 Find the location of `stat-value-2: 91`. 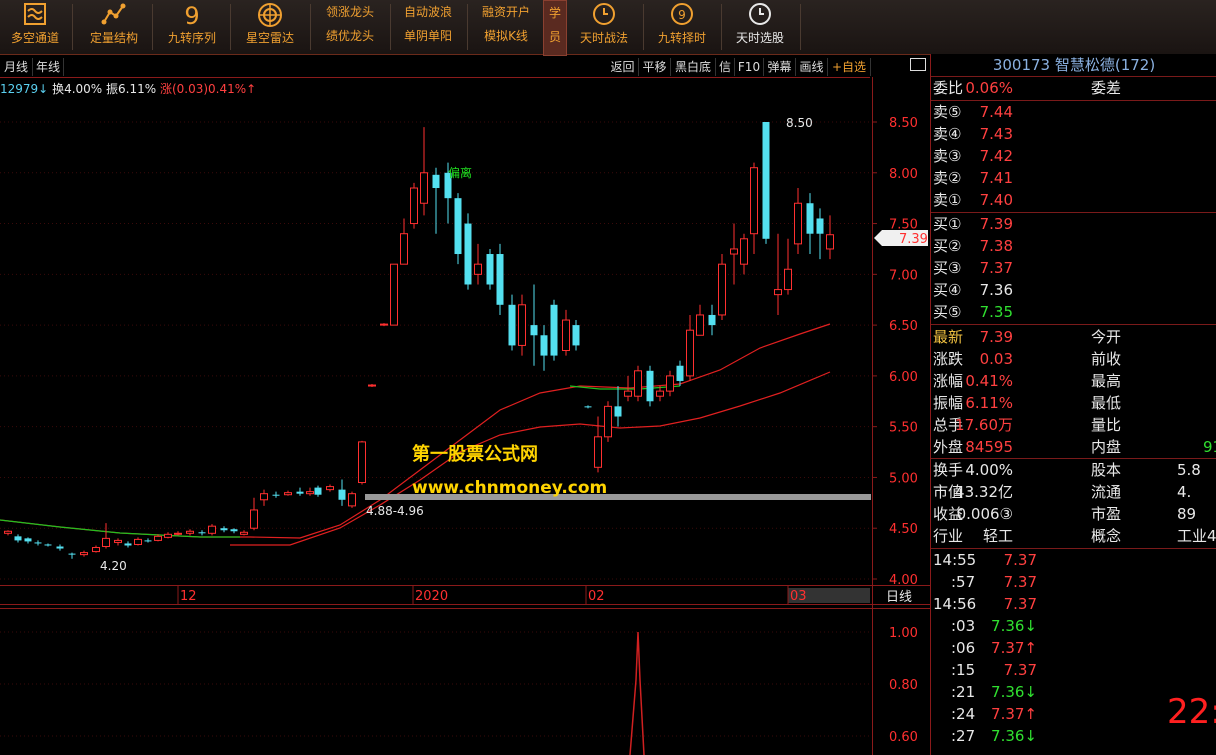

stat-value-2: 91 is located at coordinates (1209, 447).